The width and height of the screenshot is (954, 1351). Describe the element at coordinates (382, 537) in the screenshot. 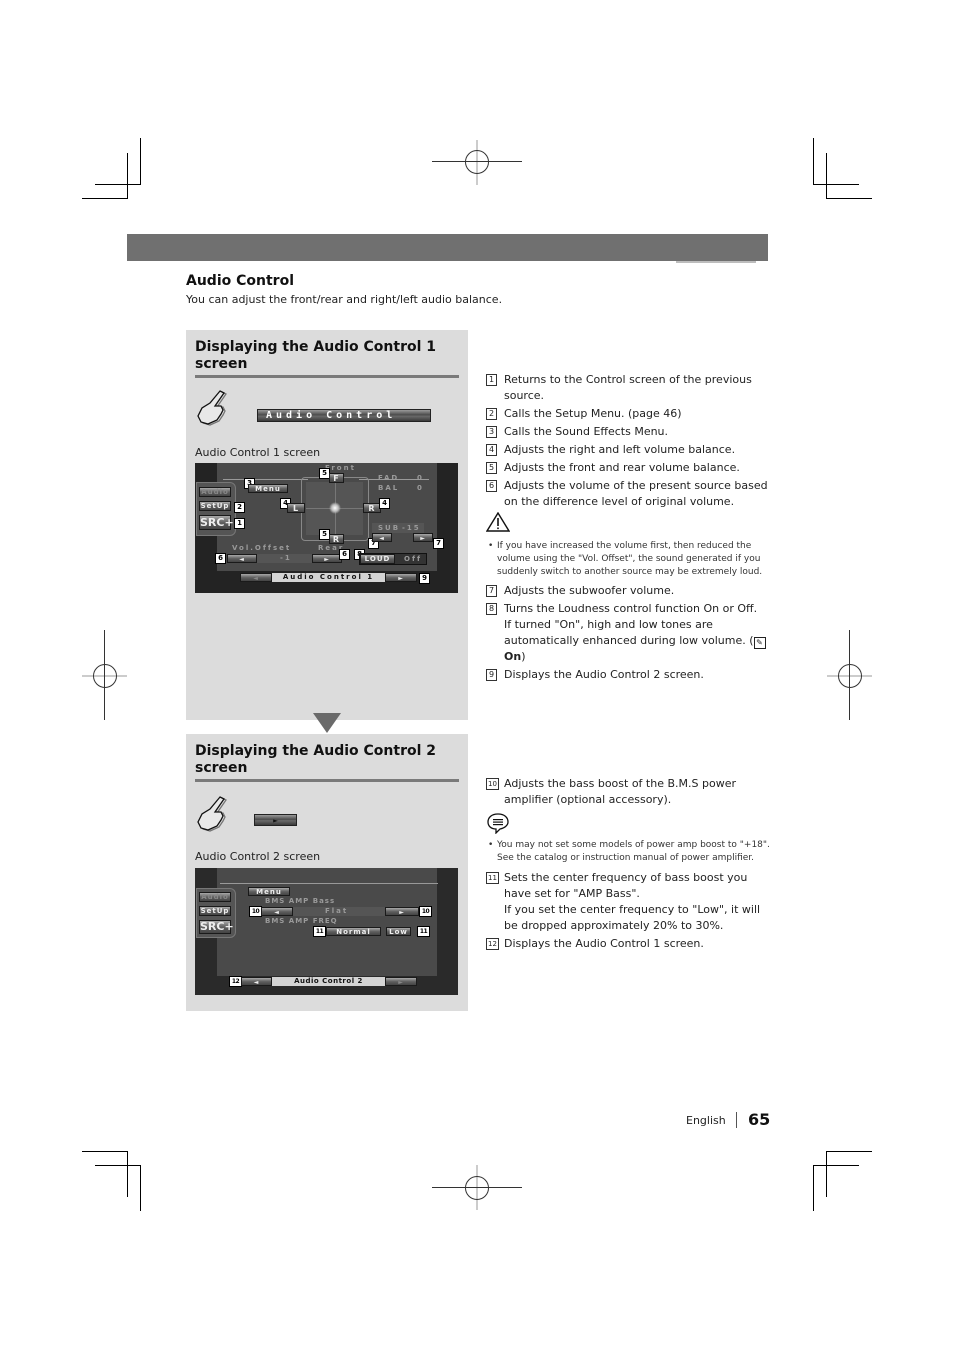

I see `sub-decrease-button: ◄` at that location.